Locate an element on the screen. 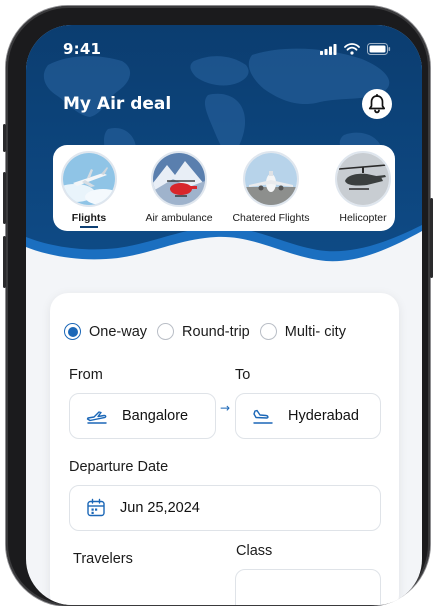 The image size is (436, 606). bell-icon is located at coordinates (377, 104).